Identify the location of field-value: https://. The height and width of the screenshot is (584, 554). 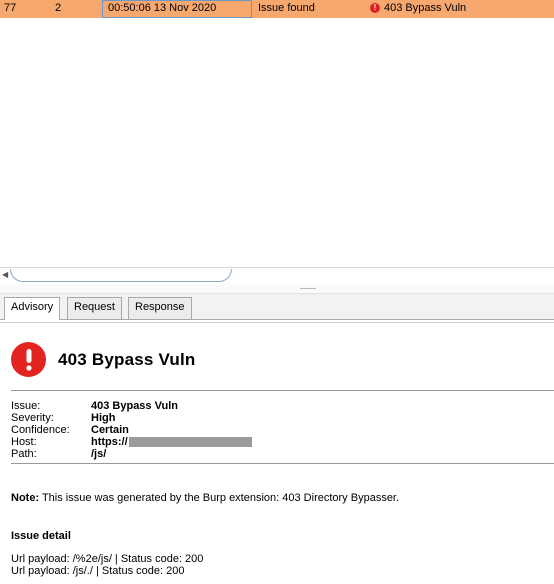
(171, 442).